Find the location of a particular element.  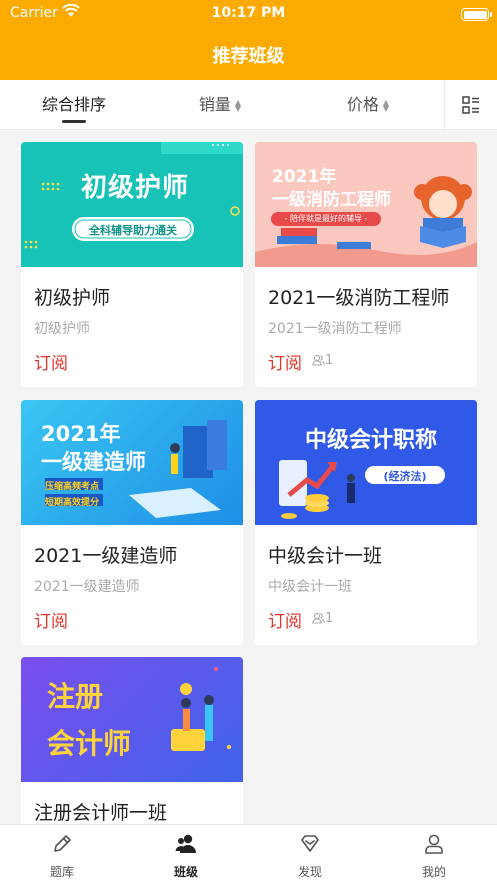

nav-item-profile: 我的 is located at coordinates (434, 854).